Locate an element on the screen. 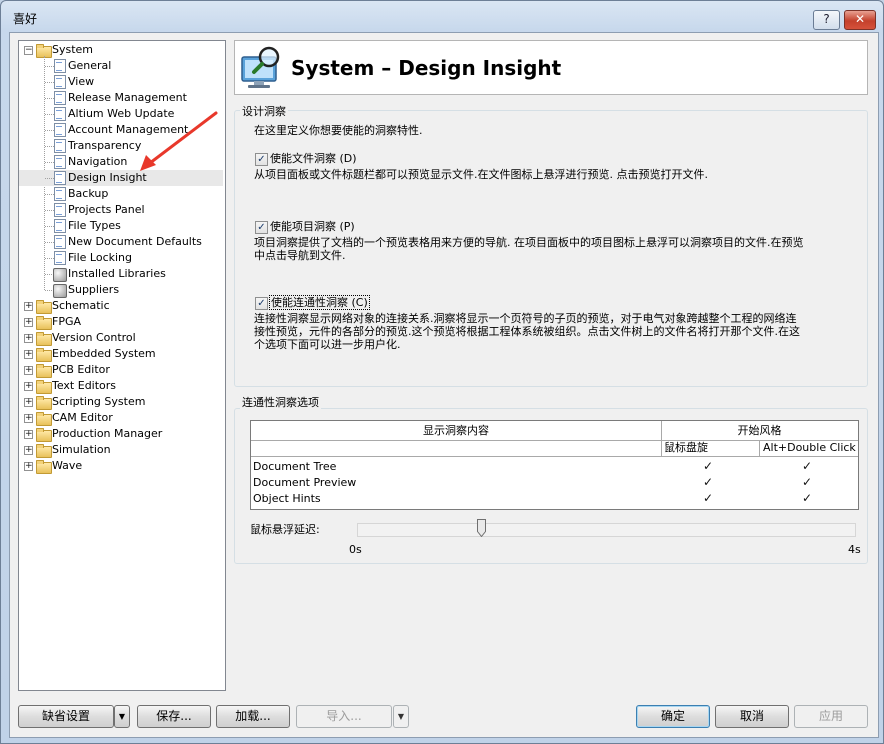 This screenshot has height=744, width=884. hover-delay-slider-thumb is located at coordinates (482, 528).